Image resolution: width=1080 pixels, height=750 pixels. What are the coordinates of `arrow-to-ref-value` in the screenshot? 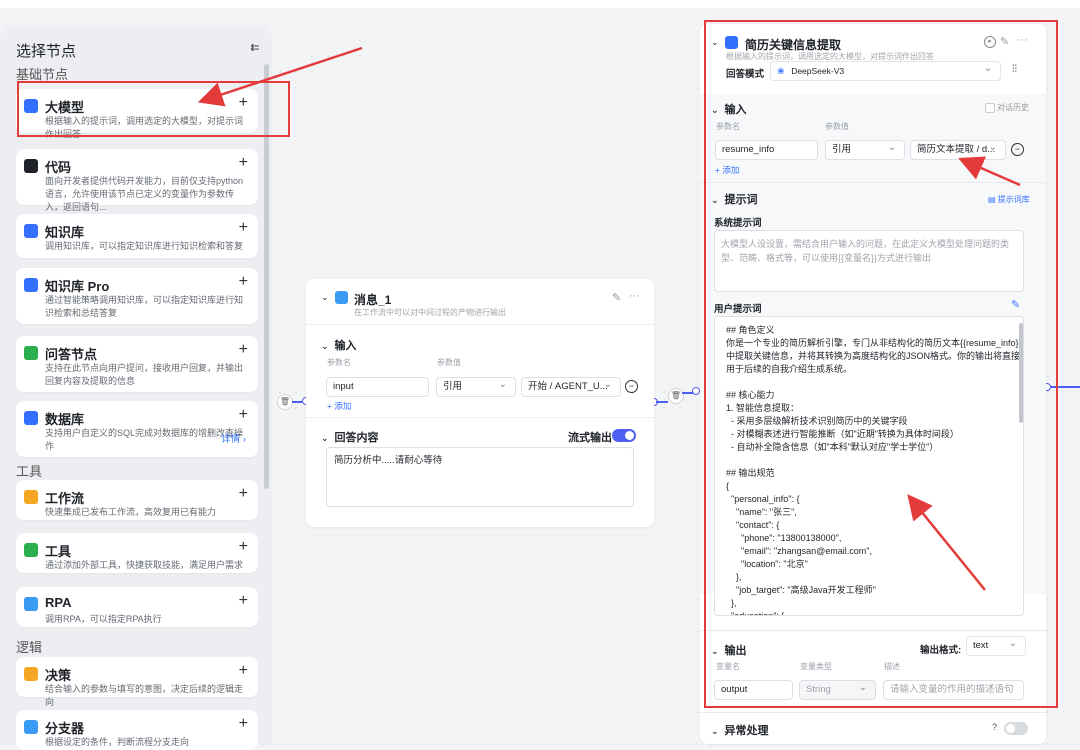 It's located at (989, 171).